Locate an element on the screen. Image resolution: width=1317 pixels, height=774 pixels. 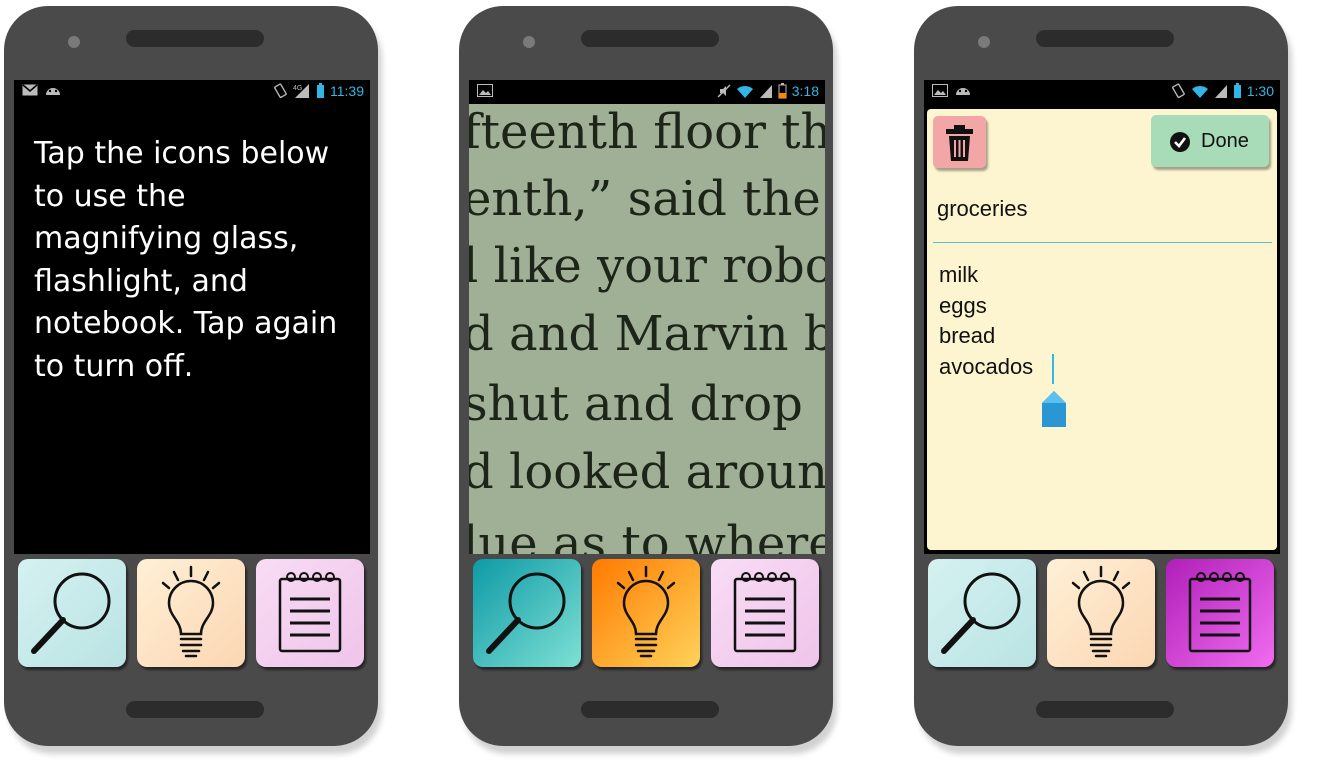
note-body-field: milk eggs bread avocados is located at coordinates (986, 321).